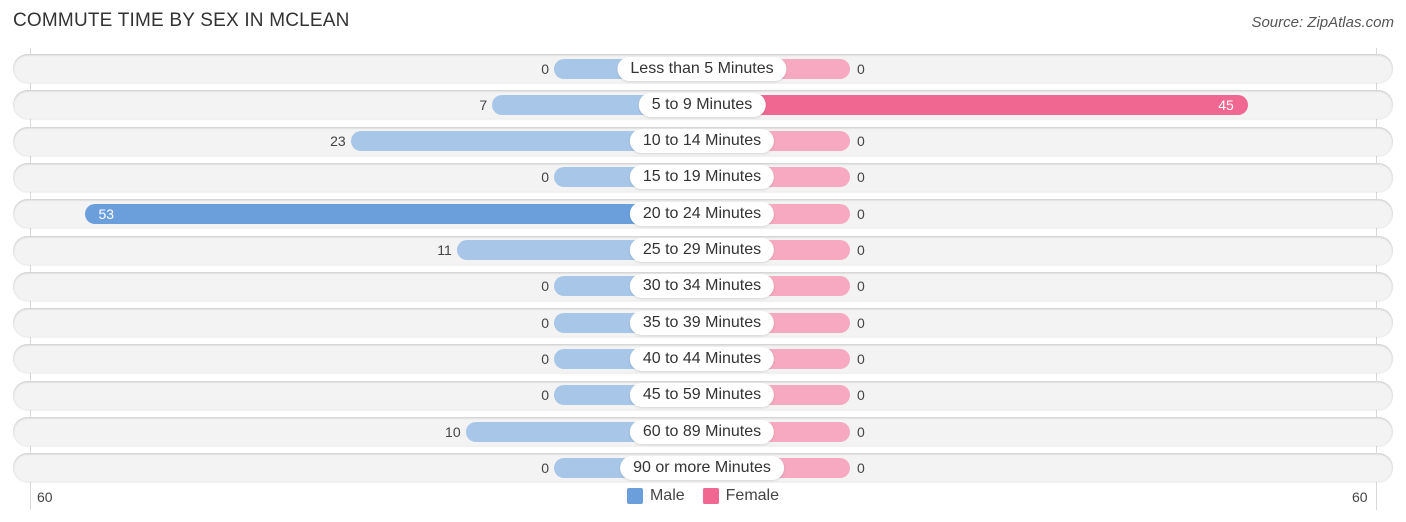 This screenshot has height=522, width=1406. Describe the element at coordinates (702, 395) in the screenshot. I see `category-label: 45 to 59 Minutes` at that location.